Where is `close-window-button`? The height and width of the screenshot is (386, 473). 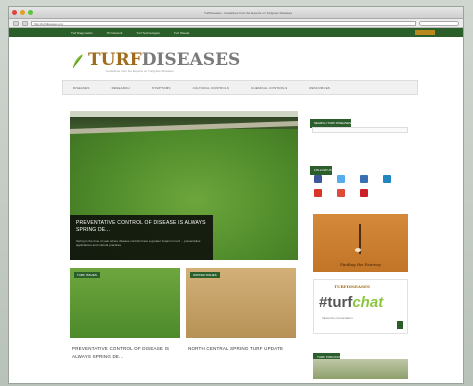 close-window-button is located at coordinates (14, 12).